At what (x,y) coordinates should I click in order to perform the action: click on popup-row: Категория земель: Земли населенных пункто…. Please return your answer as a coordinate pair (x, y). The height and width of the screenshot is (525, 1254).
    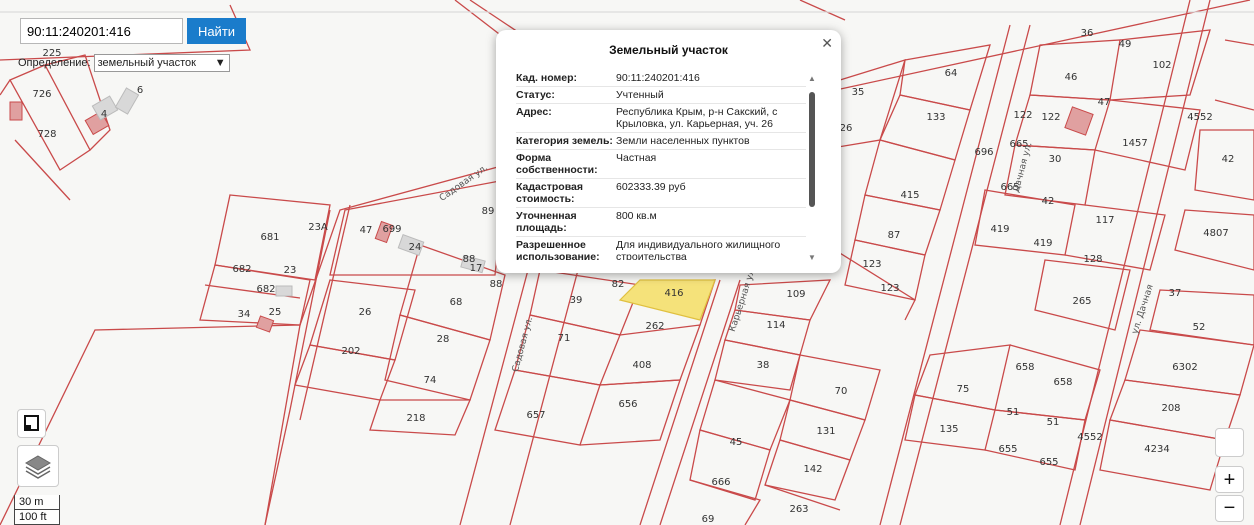
    Looking at the image, I should click on (661, 141).